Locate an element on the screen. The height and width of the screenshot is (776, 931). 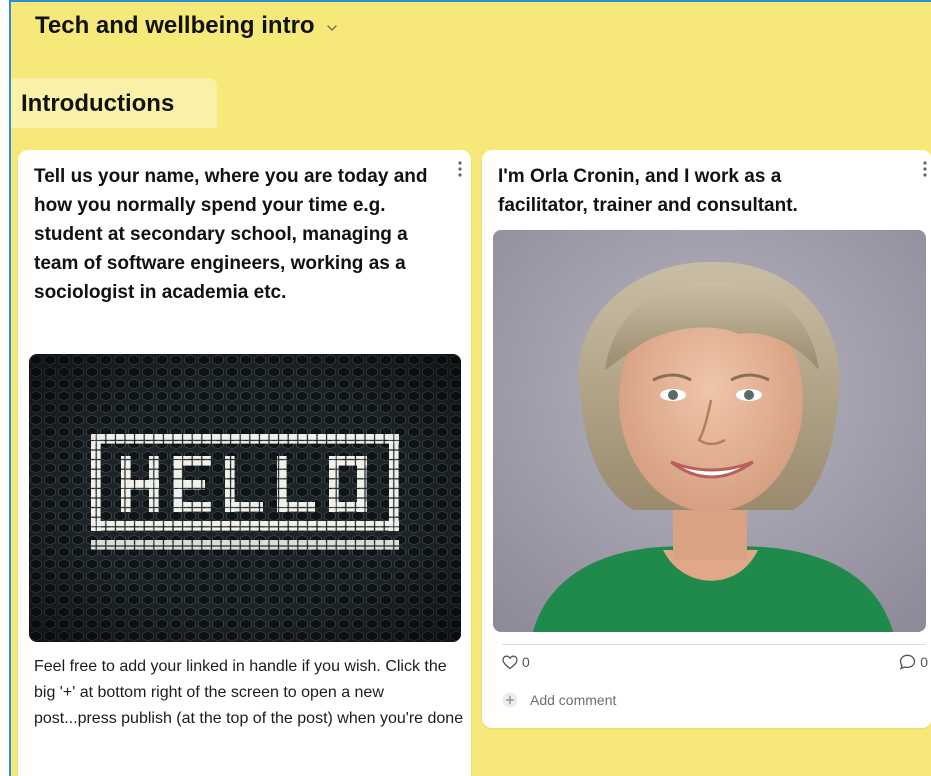
heart-icon is located at coordinates (510, 662).